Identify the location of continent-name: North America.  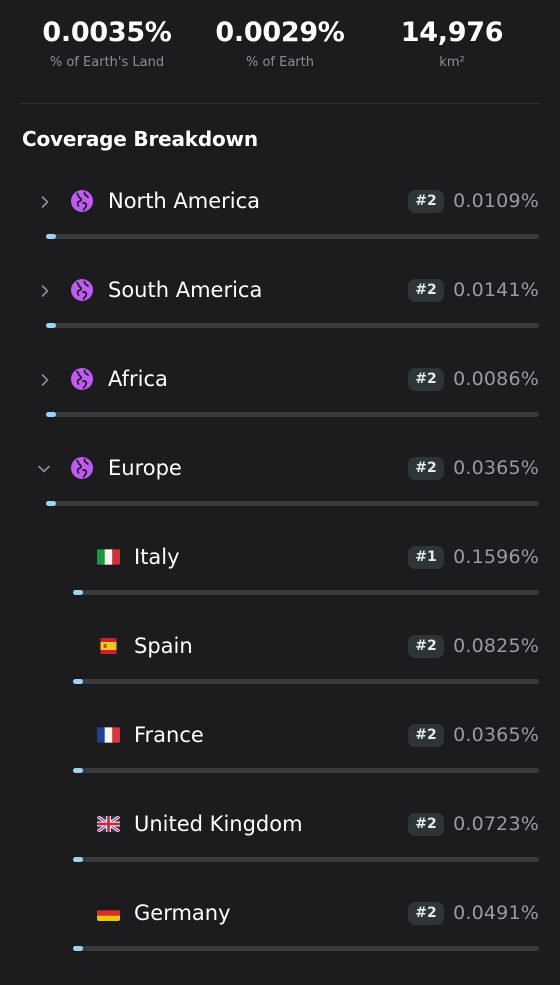
(184, 201).